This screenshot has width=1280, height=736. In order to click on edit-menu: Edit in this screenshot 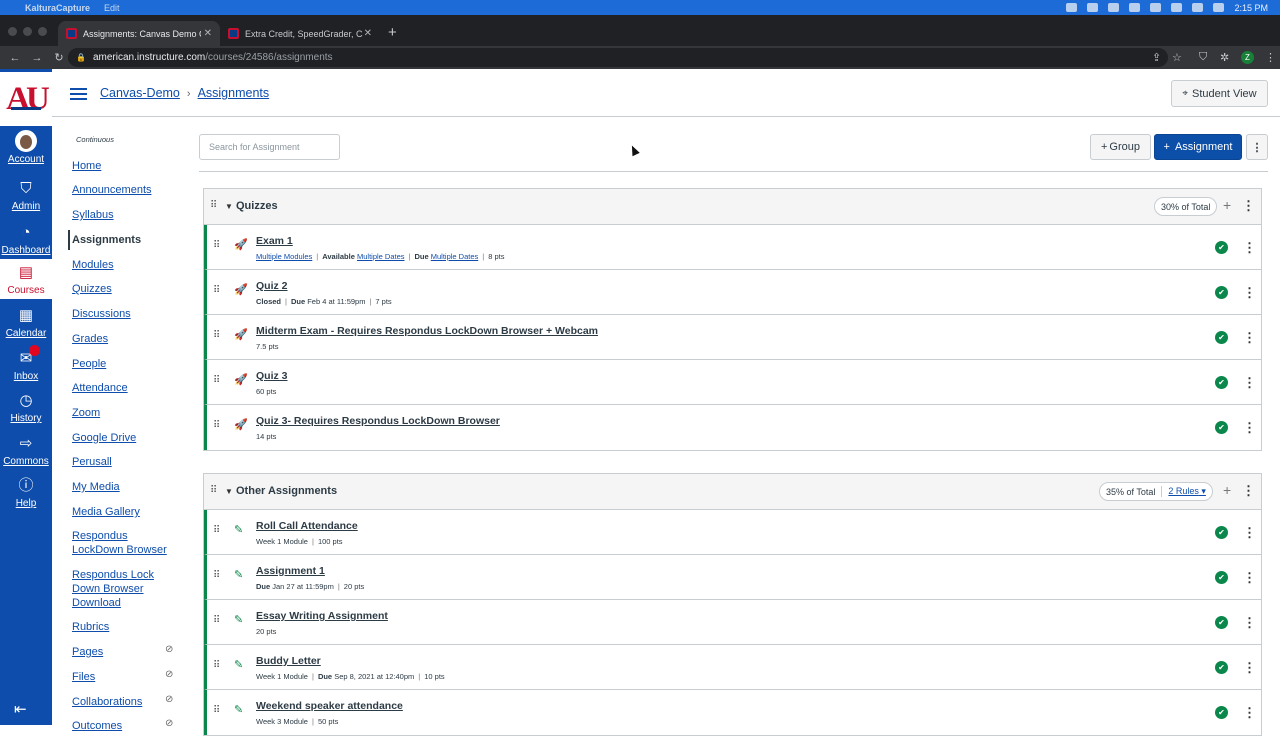, I will do `click(112, 8)`.